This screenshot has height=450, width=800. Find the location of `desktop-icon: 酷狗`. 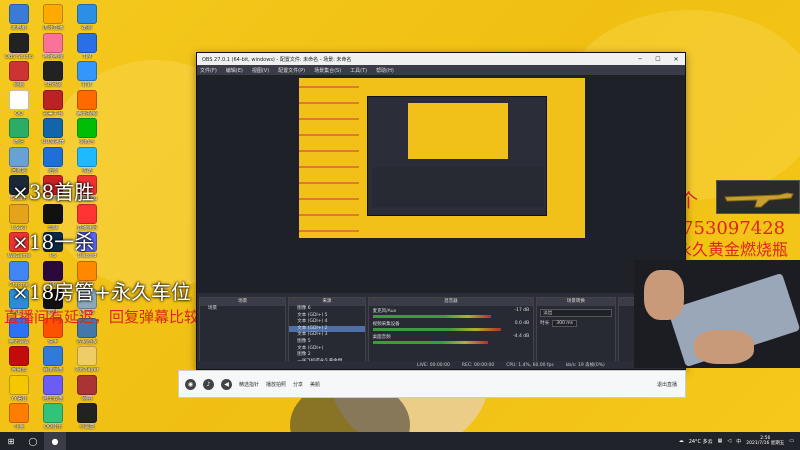

desktop-icon: 酷狗 is located at coordinates (87, 17).